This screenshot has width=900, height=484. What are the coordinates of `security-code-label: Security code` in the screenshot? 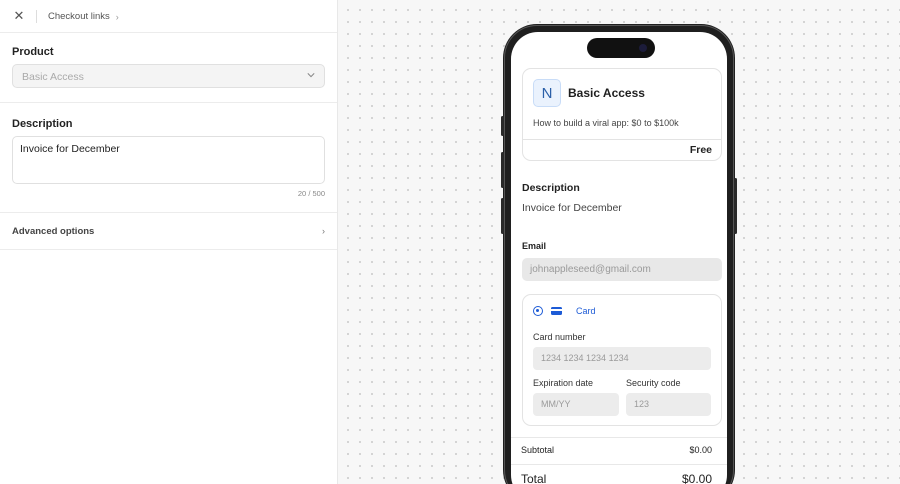 It's located at (653, 383).